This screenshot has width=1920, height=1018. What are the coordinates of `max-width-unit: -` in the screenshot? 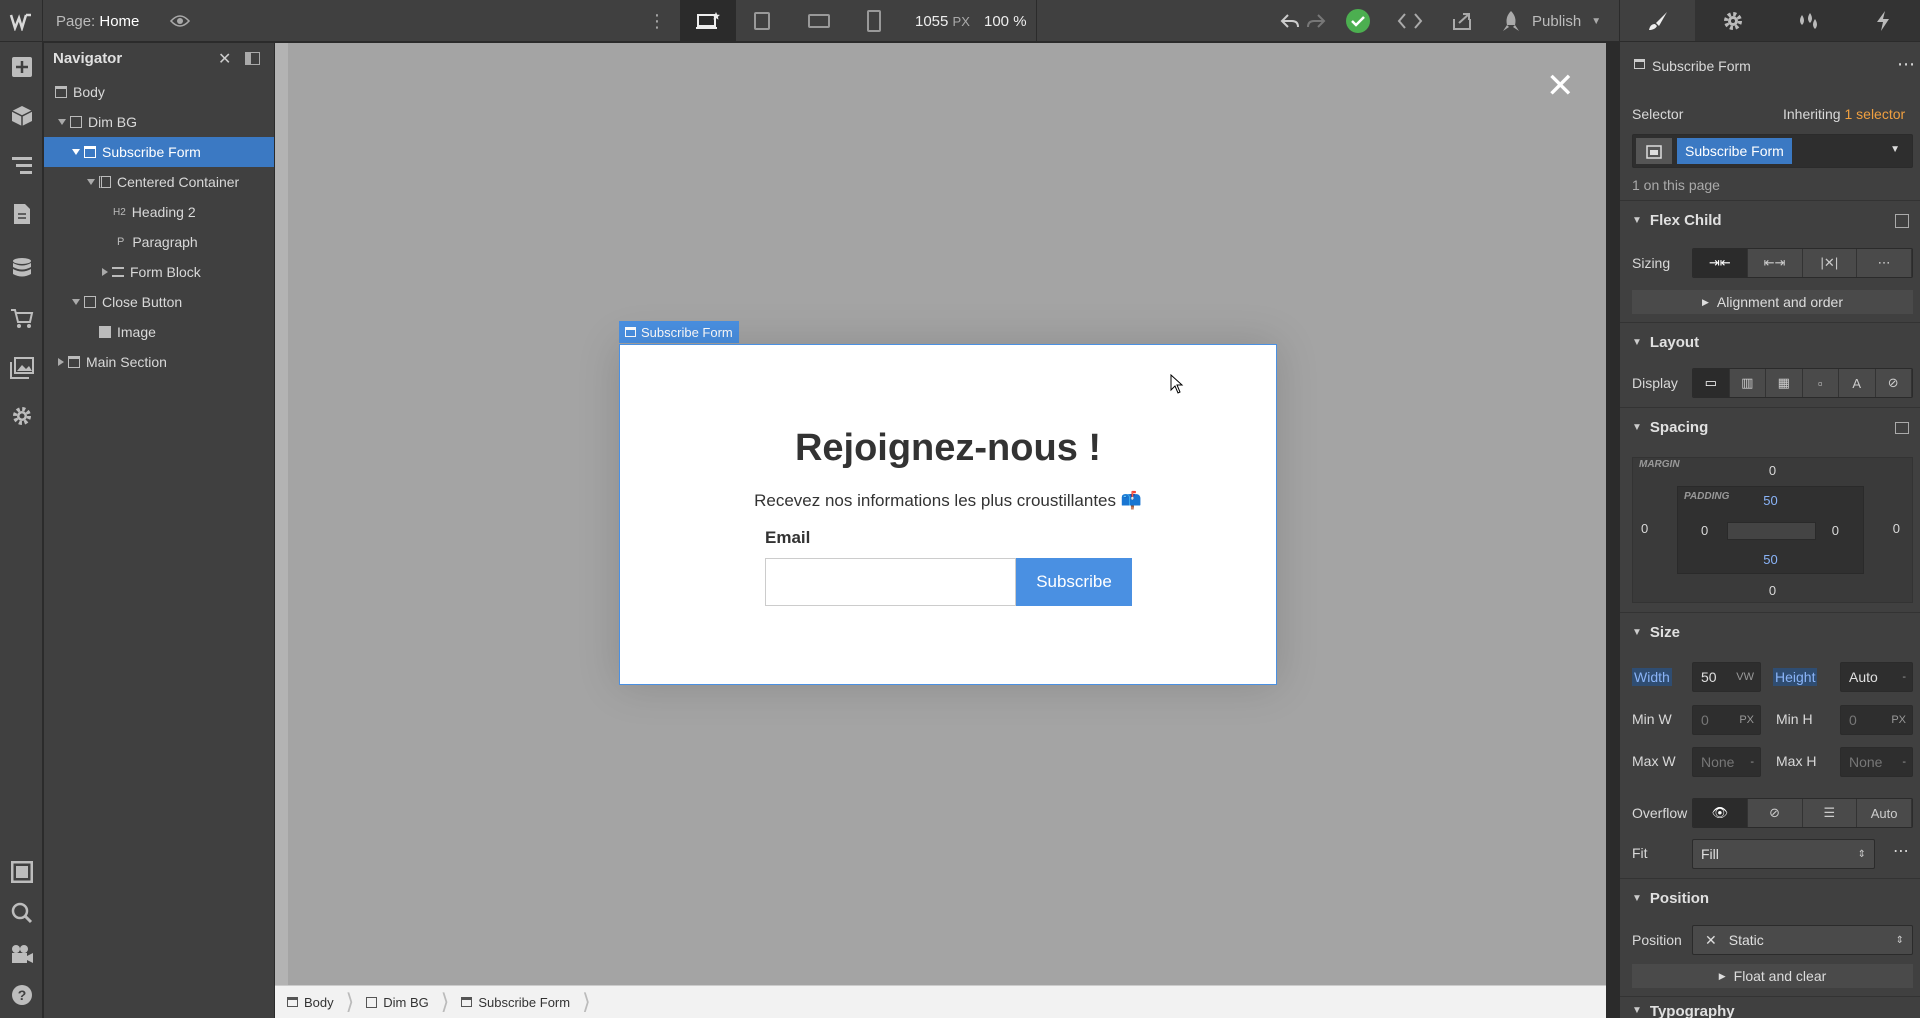 It's located at (1752, 762).